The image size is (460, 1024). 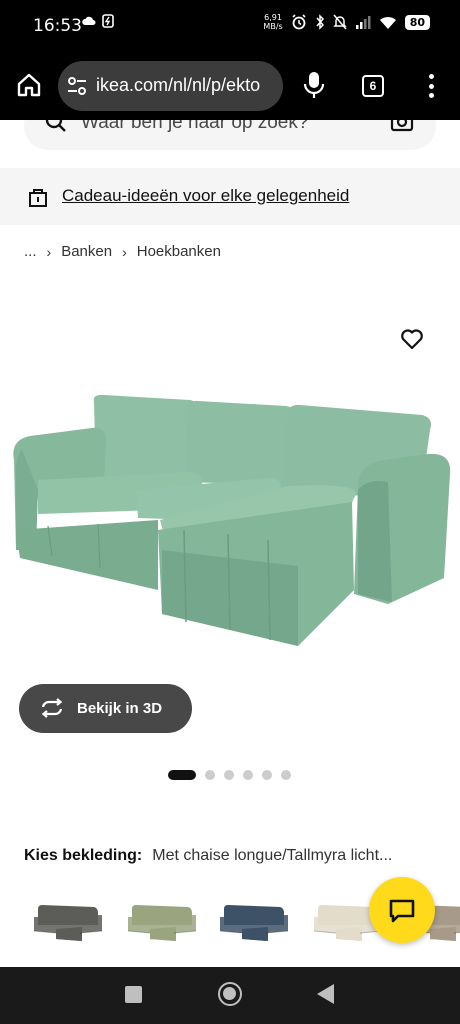 What do you see at coordinates (52, 708) in the screenshot?
I see `rotate-3d-icon` at bounding box center [52, 708].